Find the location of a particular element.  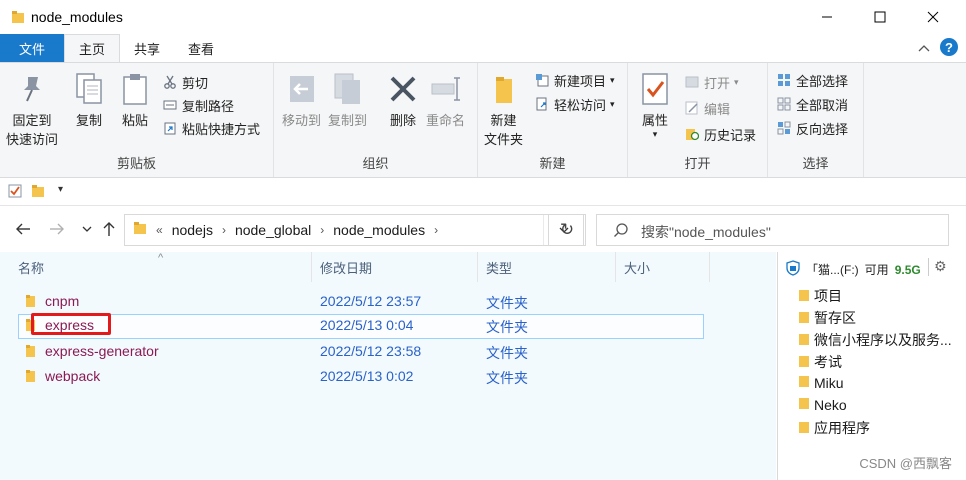

recent-locations-button is located at coordinates (87, 229).